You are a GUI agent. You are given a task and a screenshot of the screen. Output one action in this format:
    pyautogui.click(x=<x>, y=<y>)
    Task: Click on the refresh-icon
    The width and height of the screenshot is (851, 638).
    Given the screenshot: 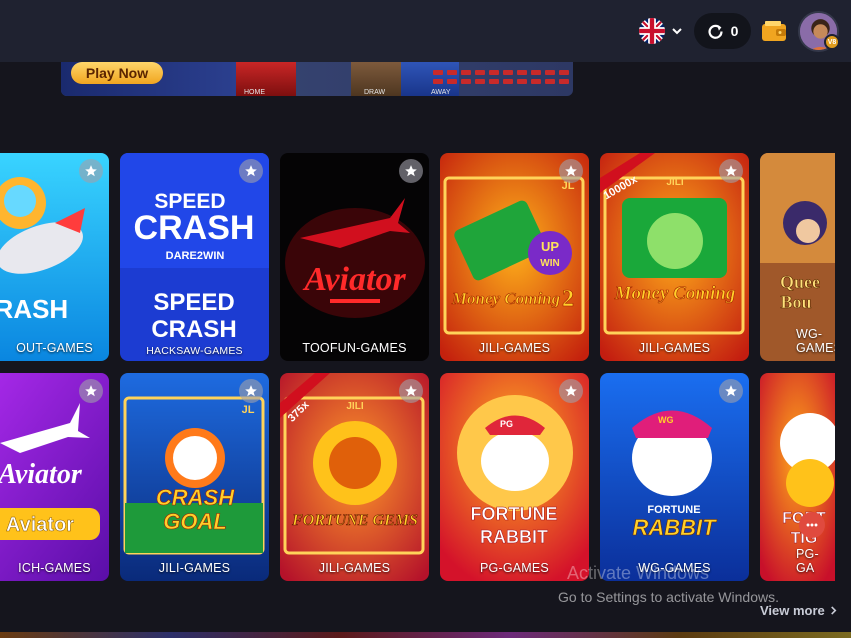 What is the action you would take?
    pyautogui.click(x=715, y=31)
    